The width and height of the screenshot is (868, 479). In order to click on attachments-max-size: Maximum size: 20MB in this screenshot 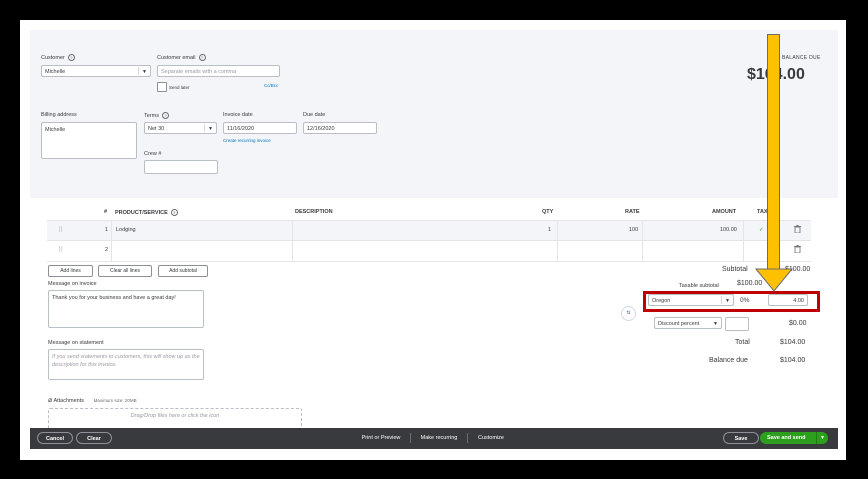, I will do `click(115, 400)`.